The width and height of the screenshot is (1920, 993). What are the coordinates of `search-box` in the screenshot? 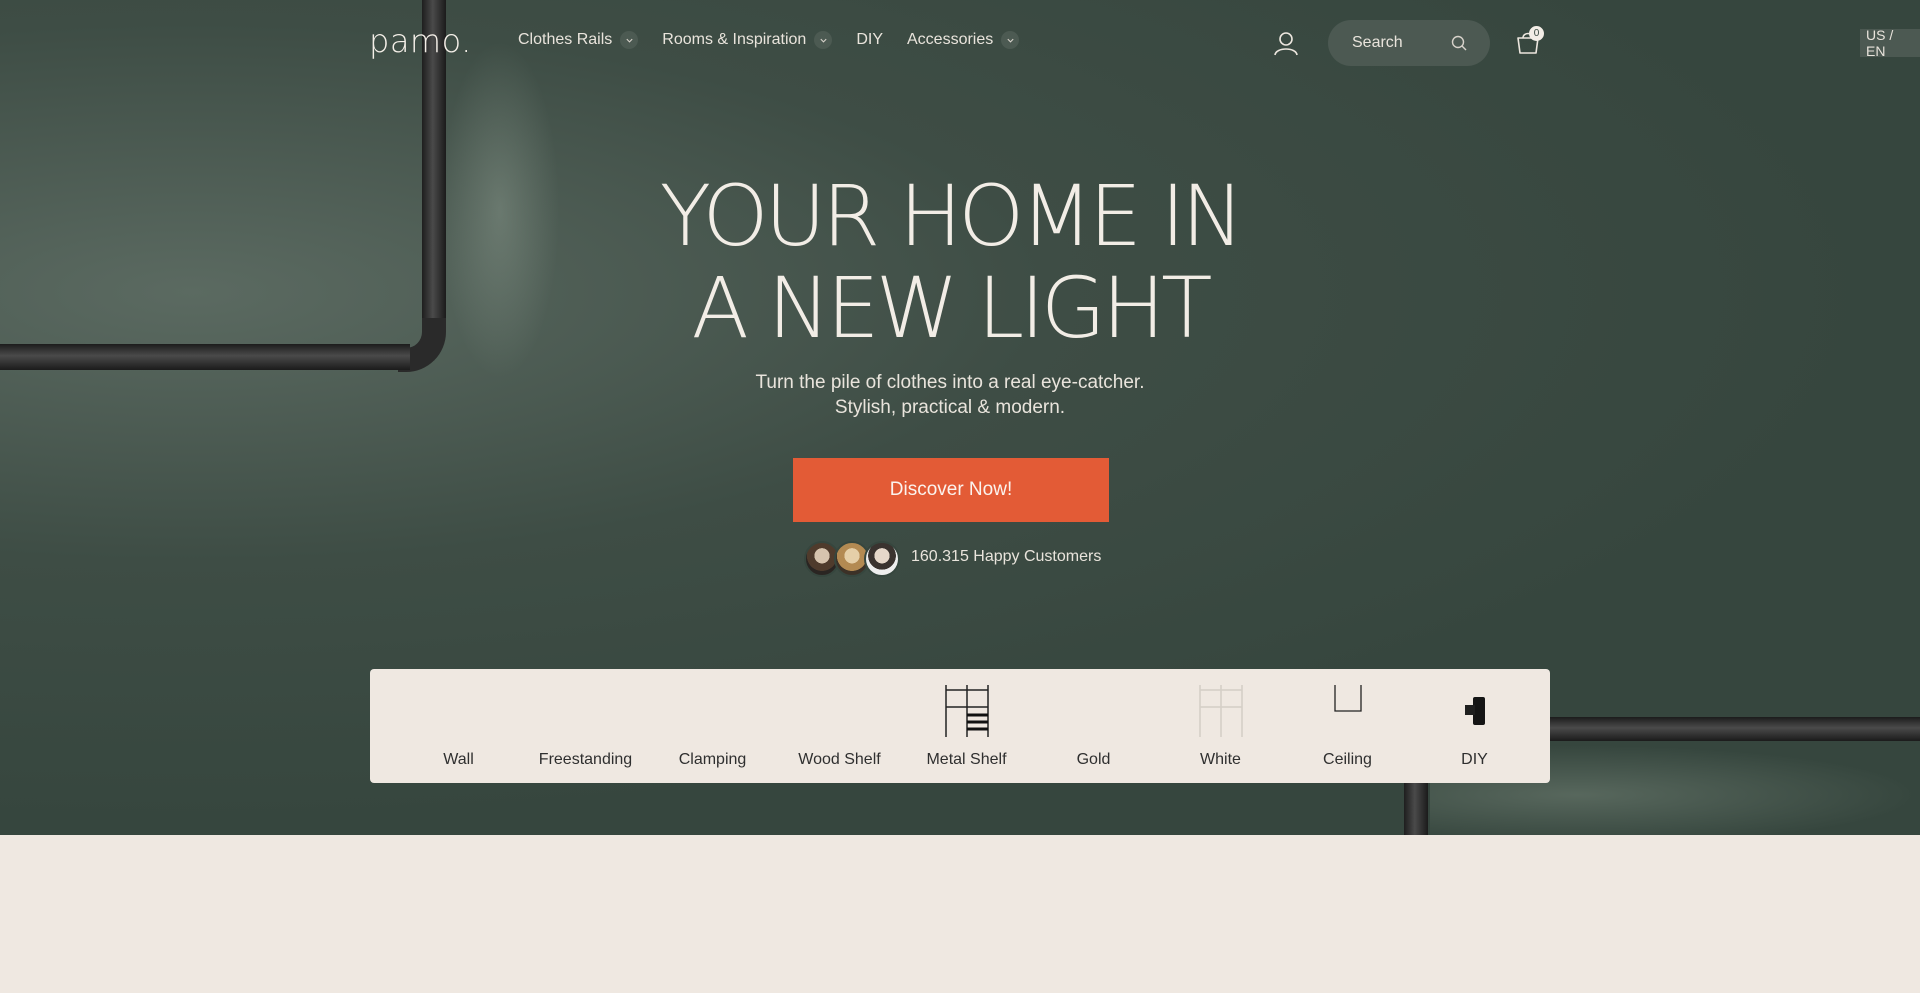 It's located at (1409, 43).